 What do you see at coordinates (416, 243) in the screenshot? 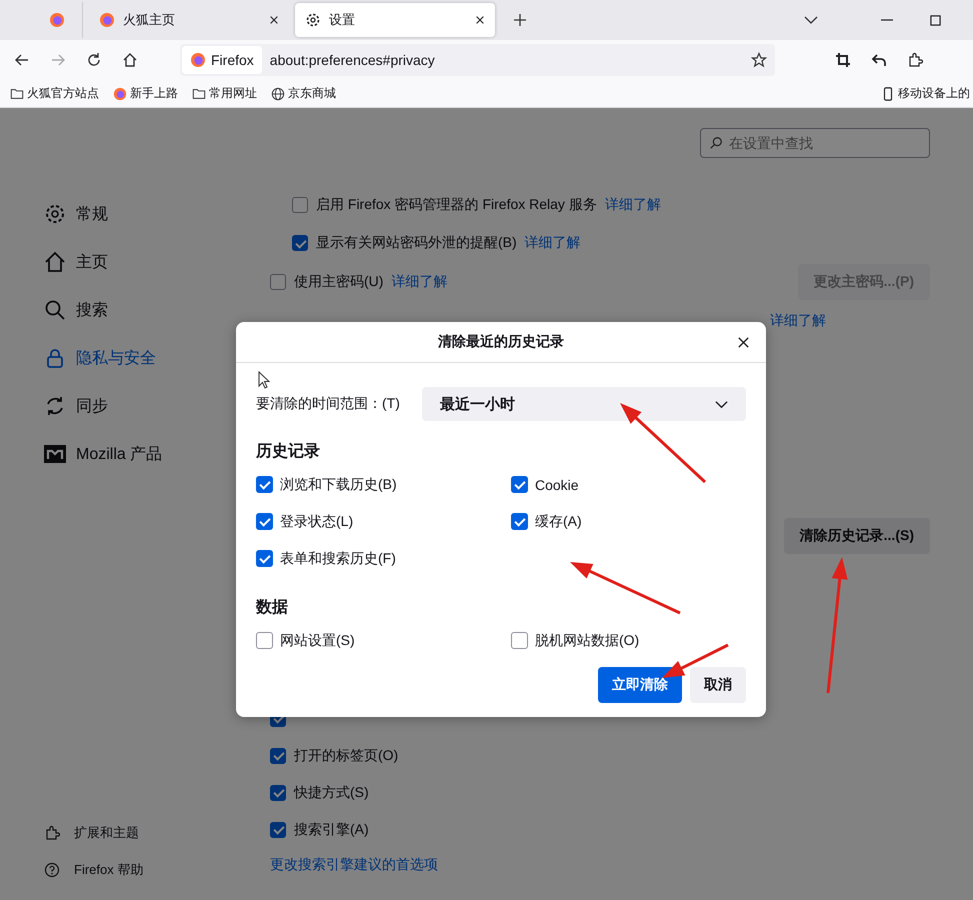
I see `checkbox-label: 显示有关网站密码外泄的提醒(B)` at bounding box center [416, 243].